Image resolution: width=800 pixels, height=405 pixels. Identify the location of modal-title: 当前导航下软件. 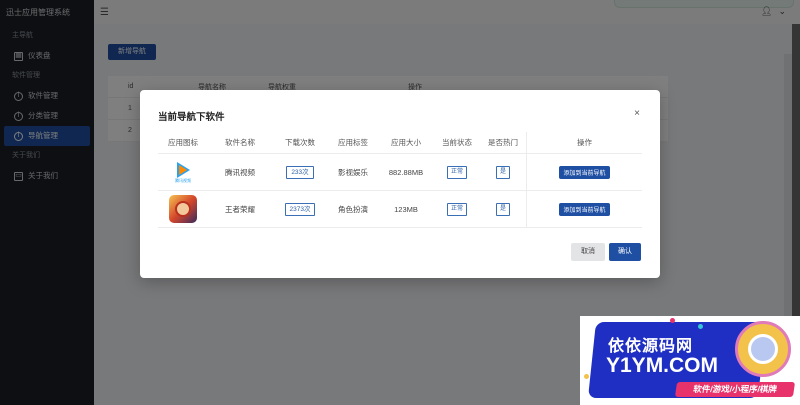
(191, 117).